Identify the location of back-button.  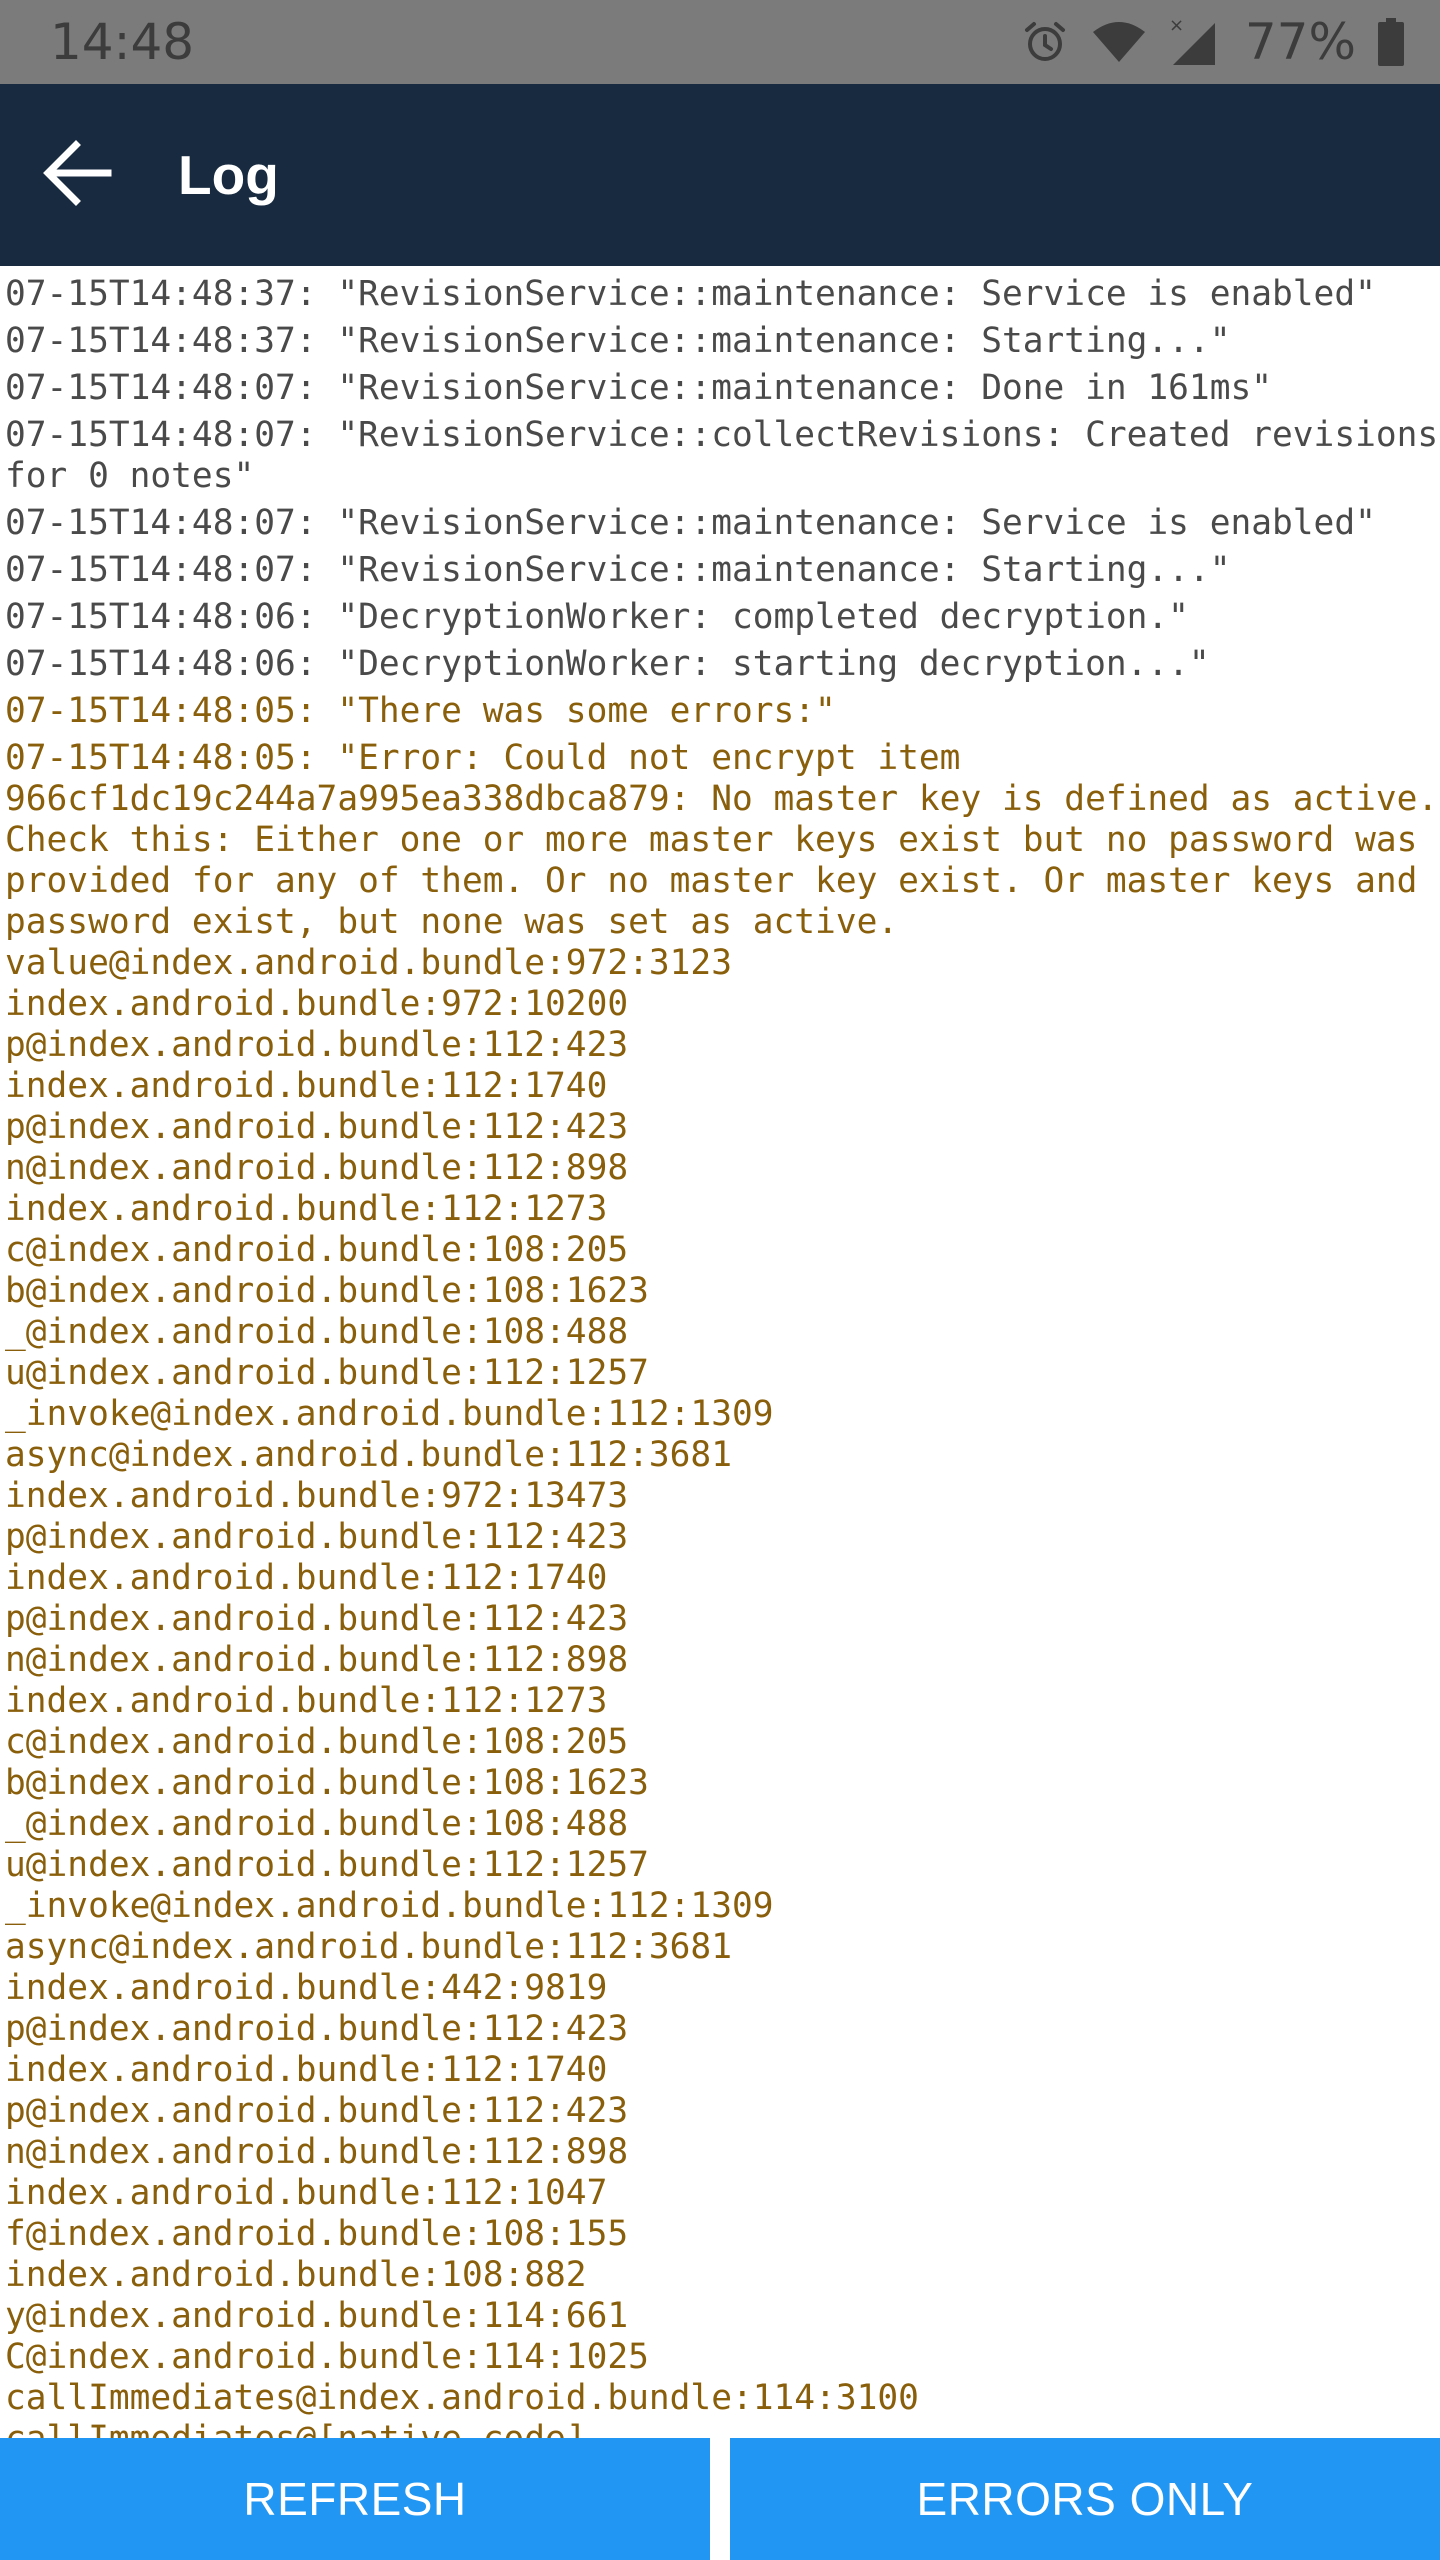
(76, 175).